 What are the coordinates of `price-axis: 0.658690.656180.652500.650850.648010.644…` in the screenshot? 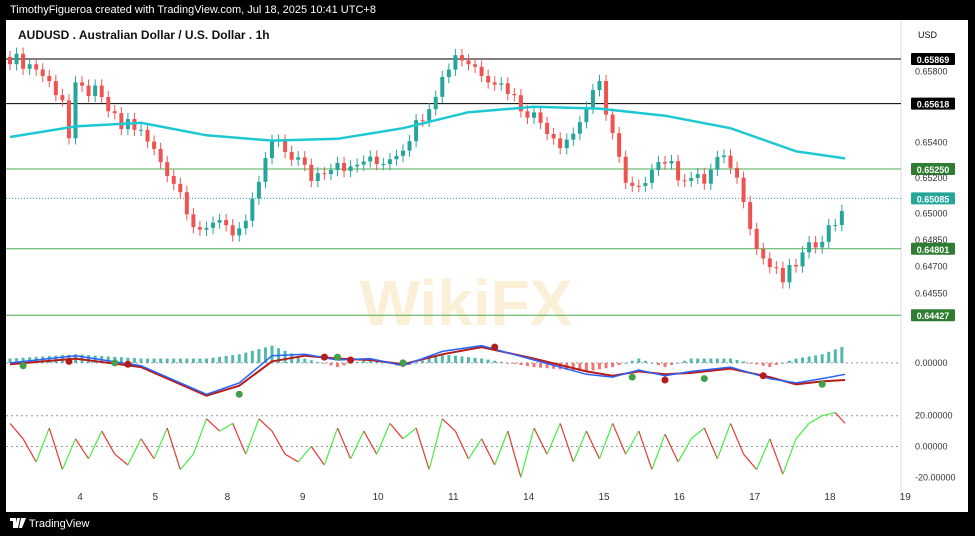 It's located at (933, 267).